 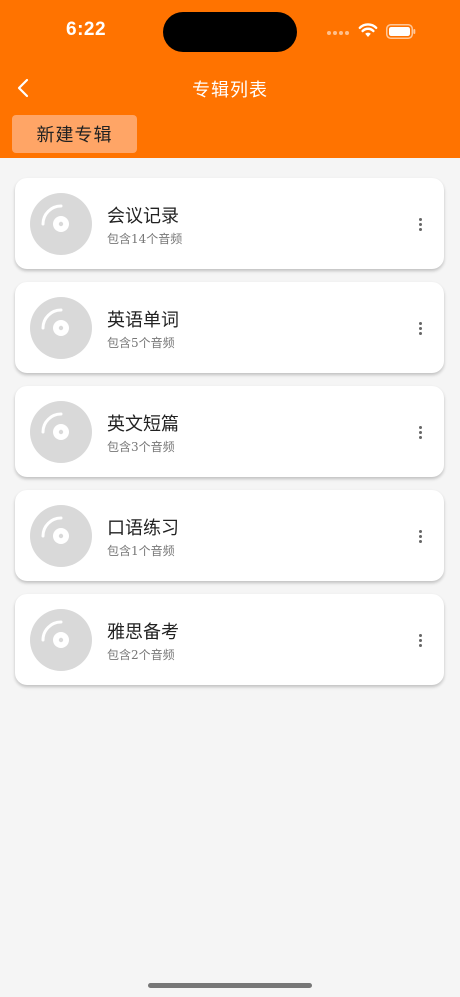 I want to click on album-name: 口语练习, so click(x=143, y=528).